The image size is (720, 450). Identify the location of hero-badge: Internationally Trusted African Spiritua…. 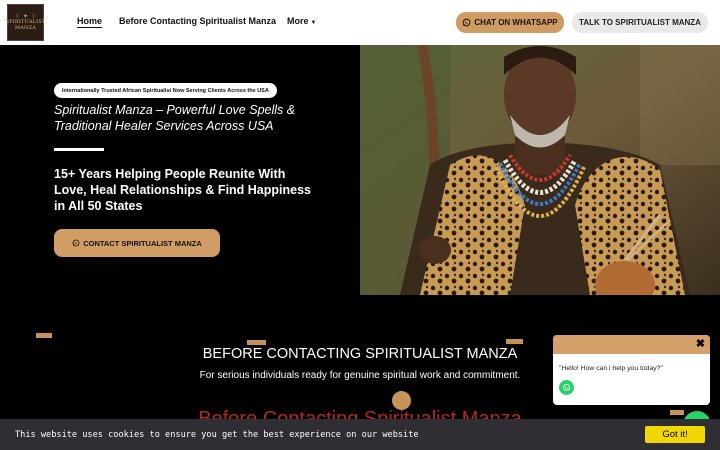
(165, 90).